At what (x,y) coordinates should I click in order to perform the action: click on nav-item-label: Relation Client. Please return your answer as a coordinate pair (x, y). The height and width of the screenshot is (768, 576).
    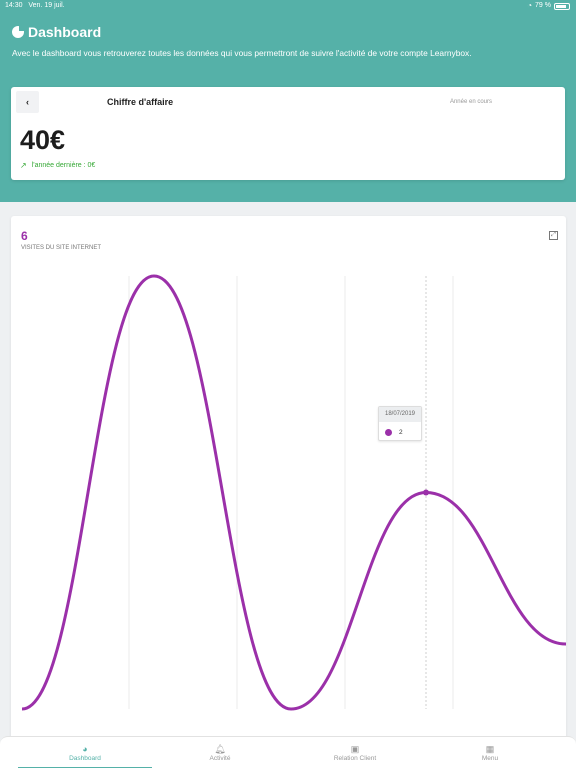
    Looking at the image, I should click on (355, 758).